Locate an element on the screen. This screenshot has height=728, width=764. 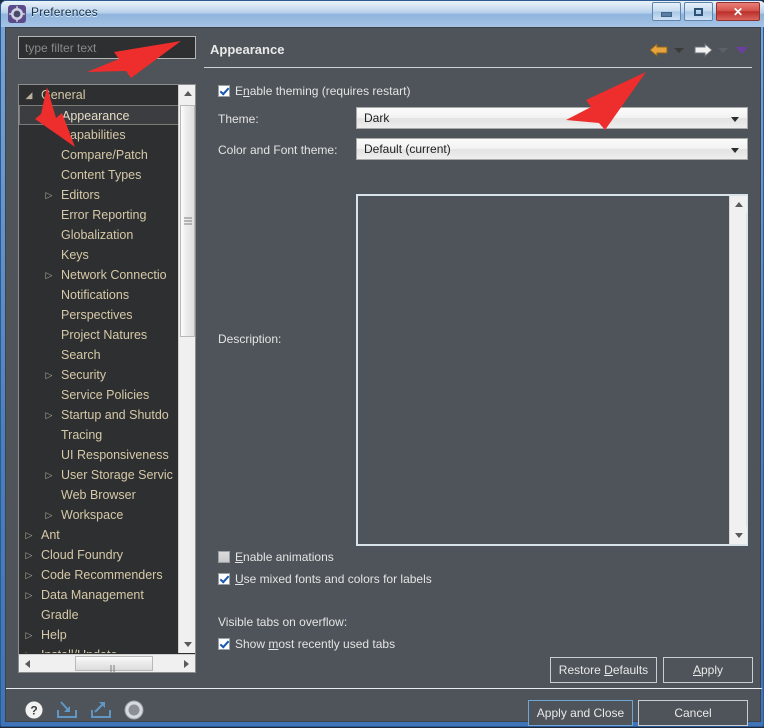
tree-item-appearance: ▷ Appearance is located at coordinates (99, 115).